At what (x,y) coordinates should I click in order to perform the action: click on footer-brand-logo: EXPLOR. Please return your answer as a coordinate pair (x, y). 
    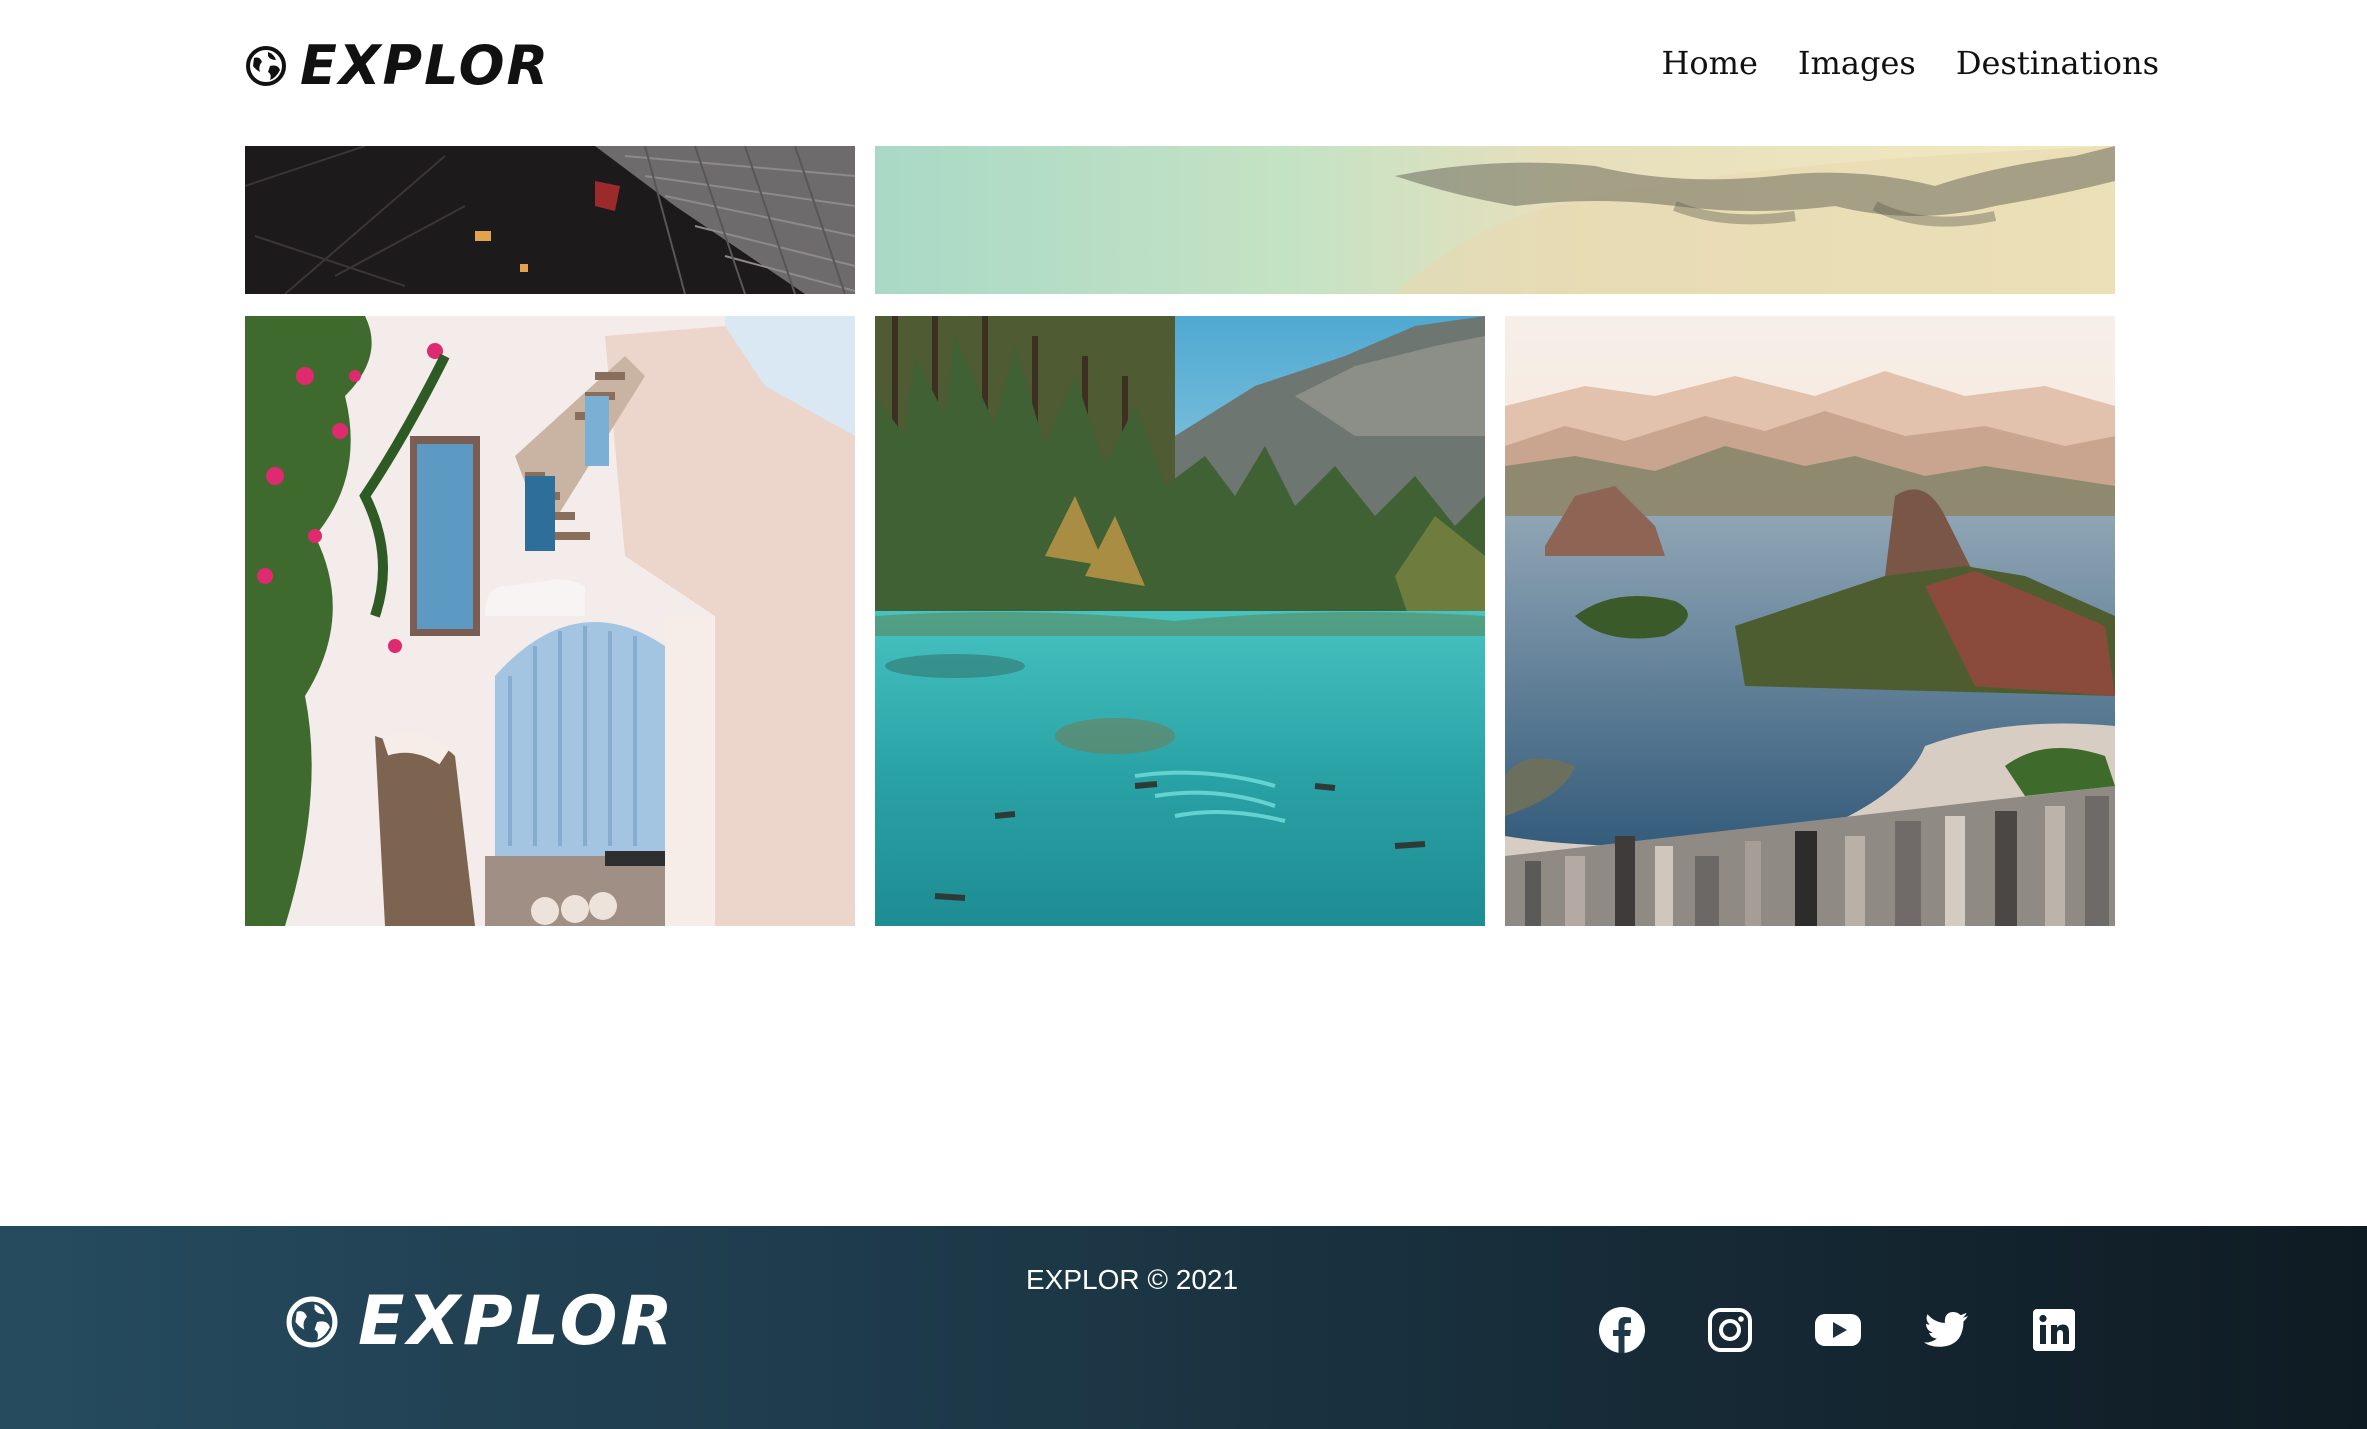
    Looking at the image, I should click on (480, 1322).